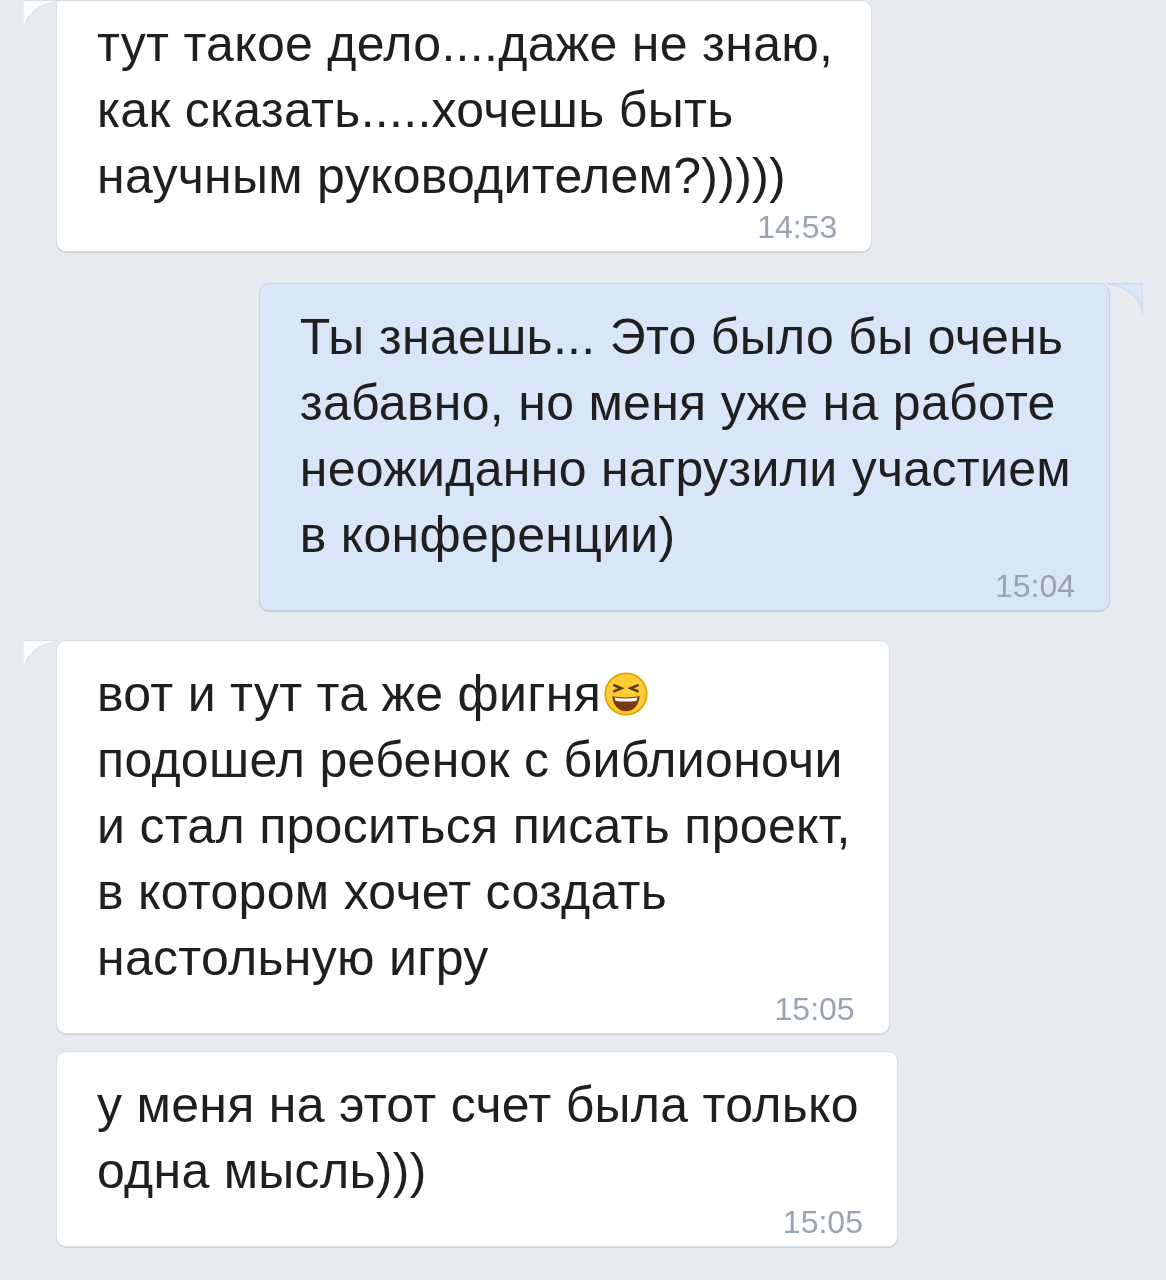 The height and width of the screenshot is (1280, 1166). I want to click on message-time: 14:53, so click(797, 227).